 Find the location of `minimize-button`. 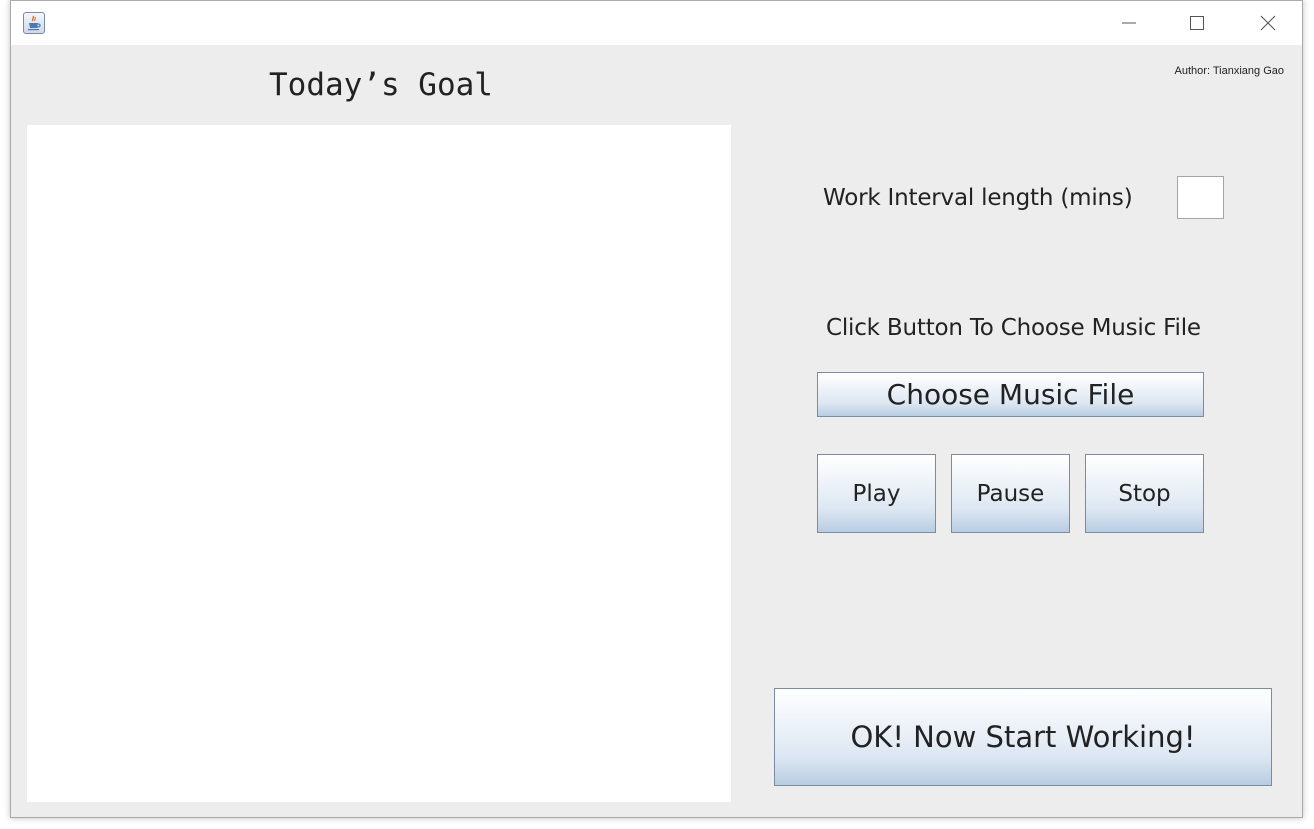

minimize-button is located at coordinates (1129, 23).